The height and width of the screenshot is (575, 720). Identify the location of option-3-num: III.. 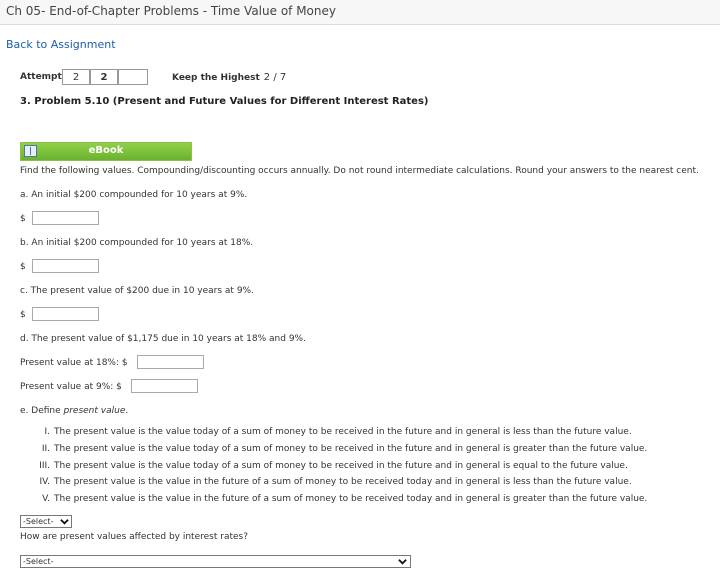
(44, 466).